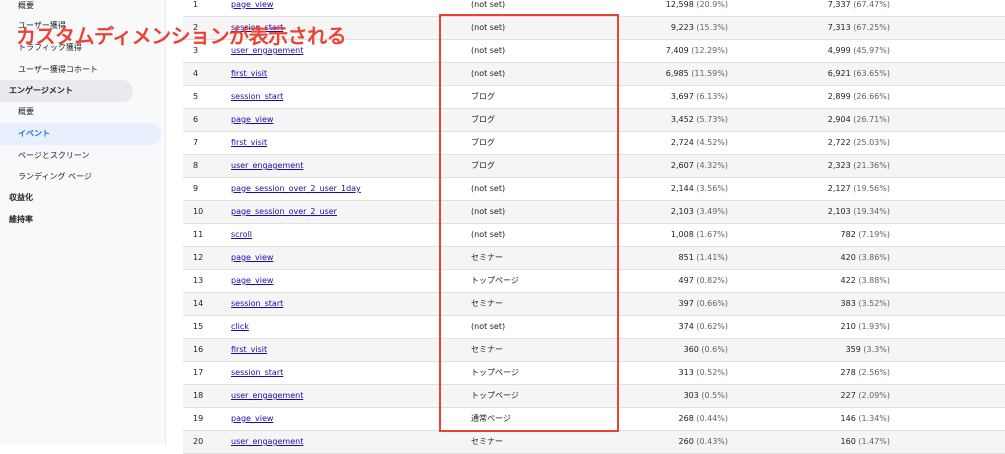 The width and height of the screenshot is (1005, 454). Describe the element at coordinates (859, 166) in the screenshot. I see `total-users: 2,323 (21.36%)` at that location.